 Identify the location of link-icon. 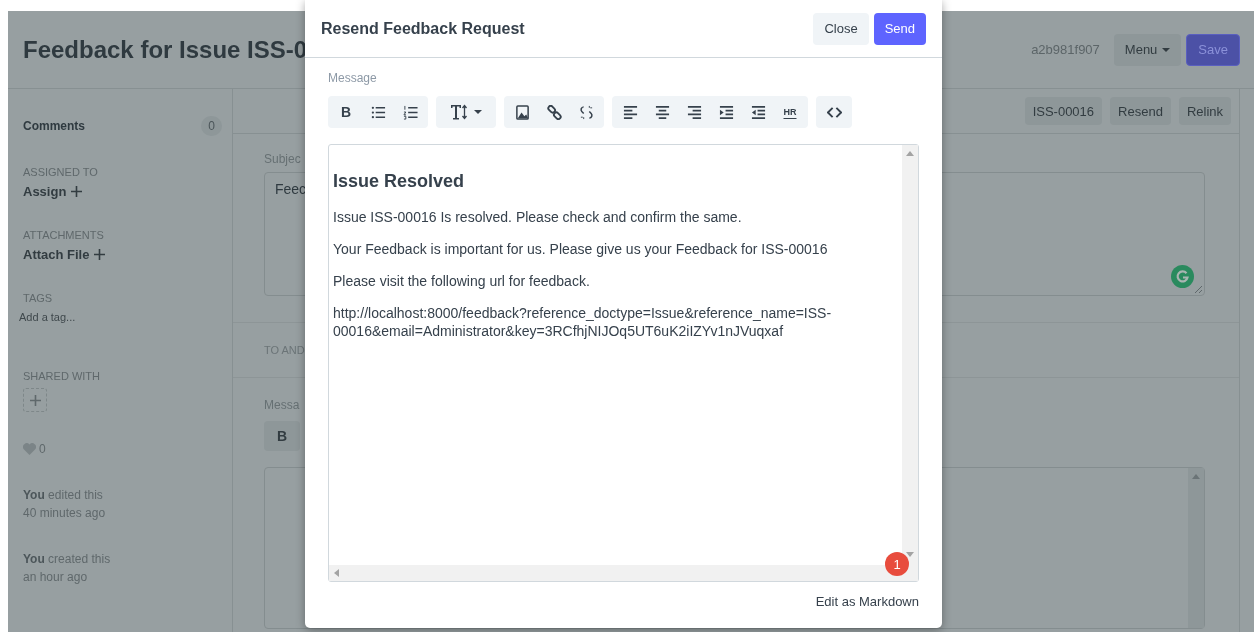
(554, 112).